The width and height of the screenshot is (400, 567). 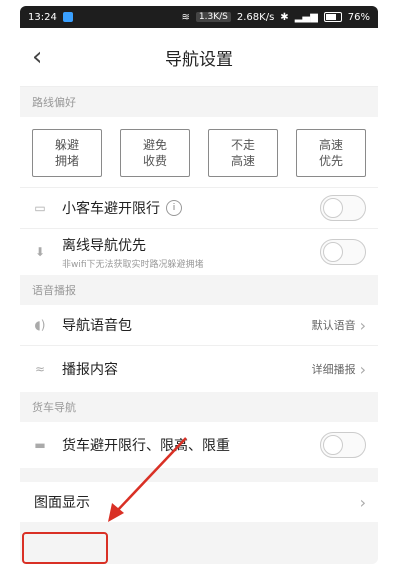 I want to click on pref-avoid-congestion-button: 躲避 拥堵, so click(x=67, y=153).